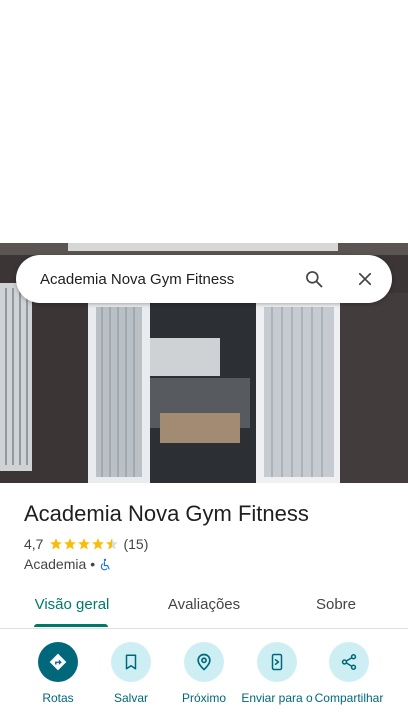  I want to click on search-bar: Academia Nova Gym Fitness, so click(204, 279).